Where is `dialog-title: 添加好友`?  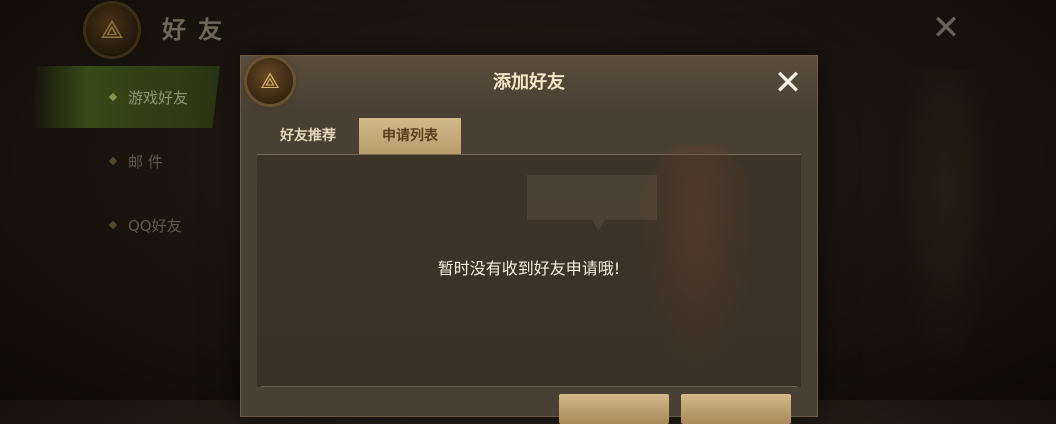
dialog-title: 添加好友 is located at coordinates (529, 82).